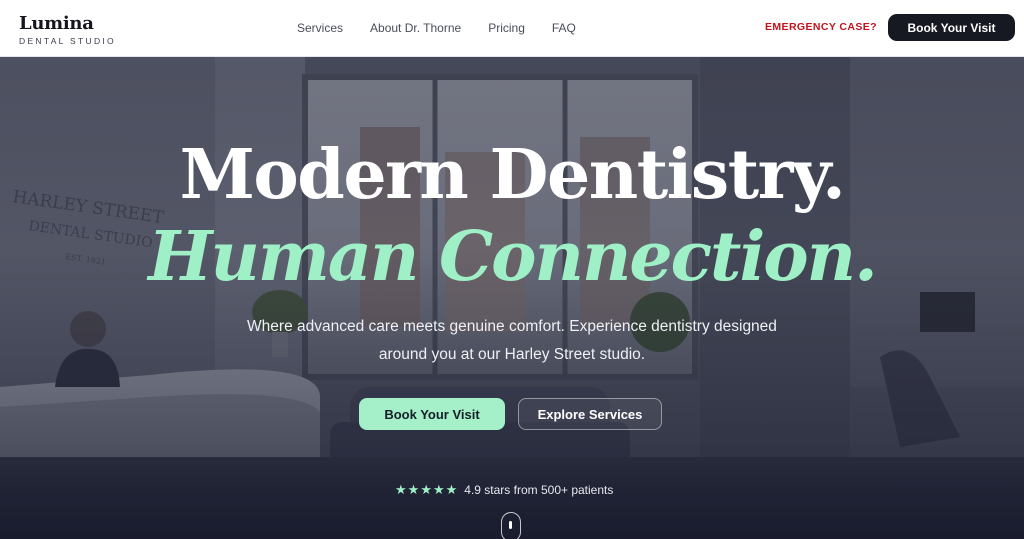 The image size is (1024, 539). What do you see at coordinates (506, 28) in the screenshot?
I see `nav-item-pricing: Pricing` at bounding box center [506, 28].